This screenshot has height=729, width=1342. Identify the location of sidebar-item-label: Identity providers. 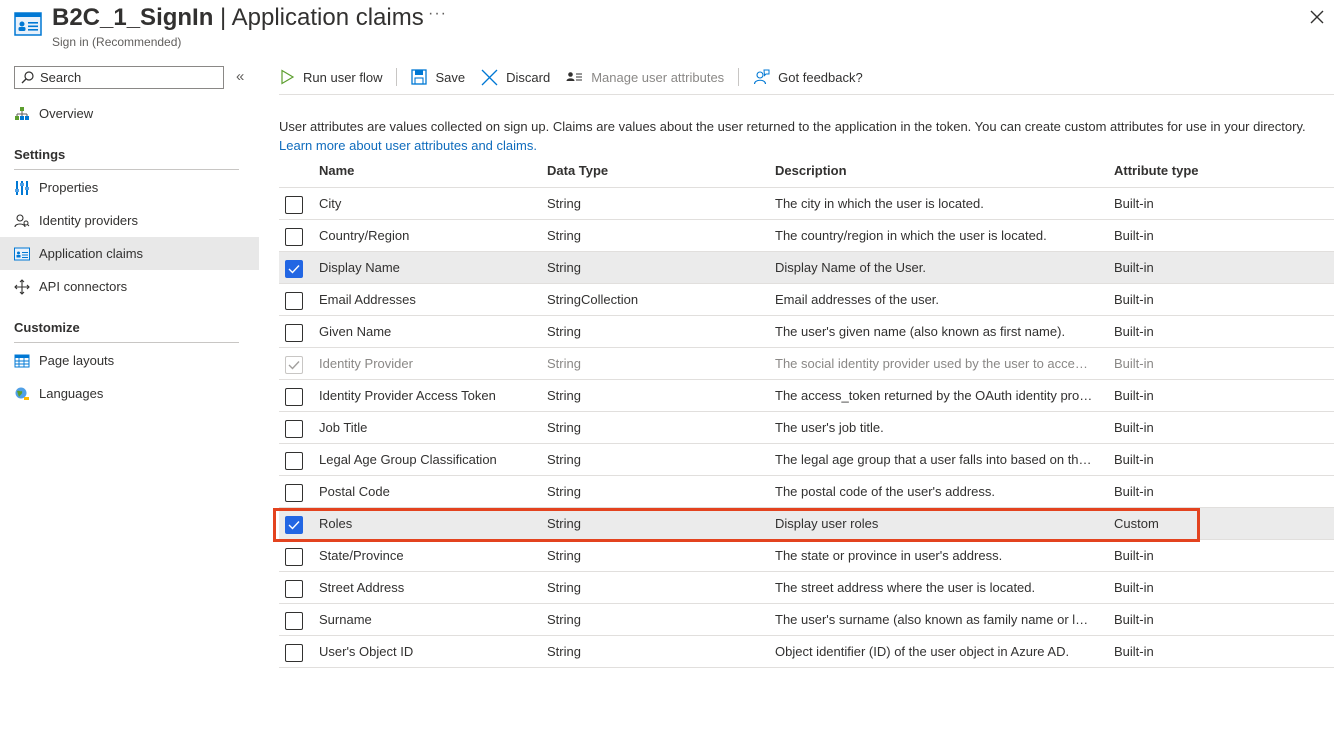
(88, 220).